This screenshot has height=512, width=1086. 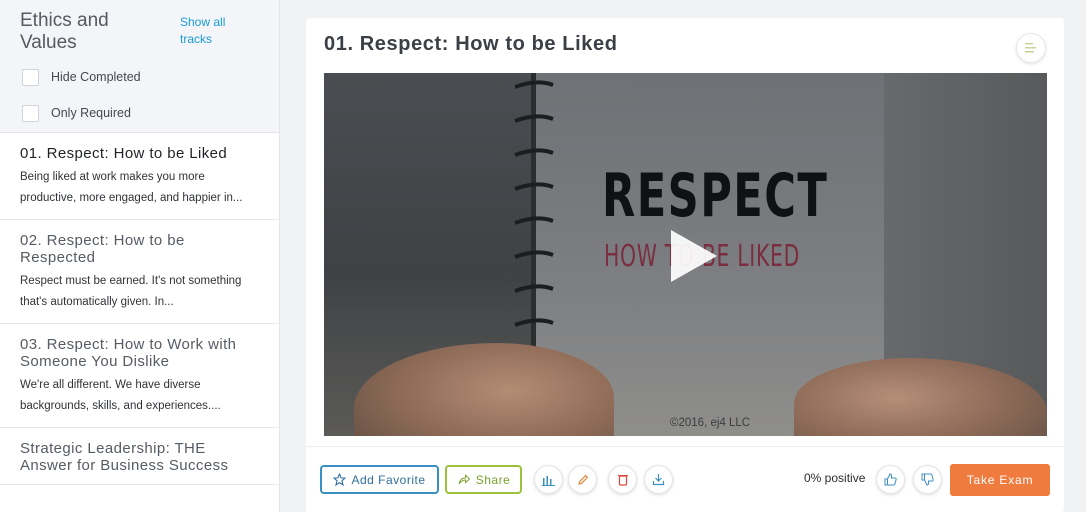 I want to click on hide-completed-filter: Hide Completed, so click(x=139, y=77).